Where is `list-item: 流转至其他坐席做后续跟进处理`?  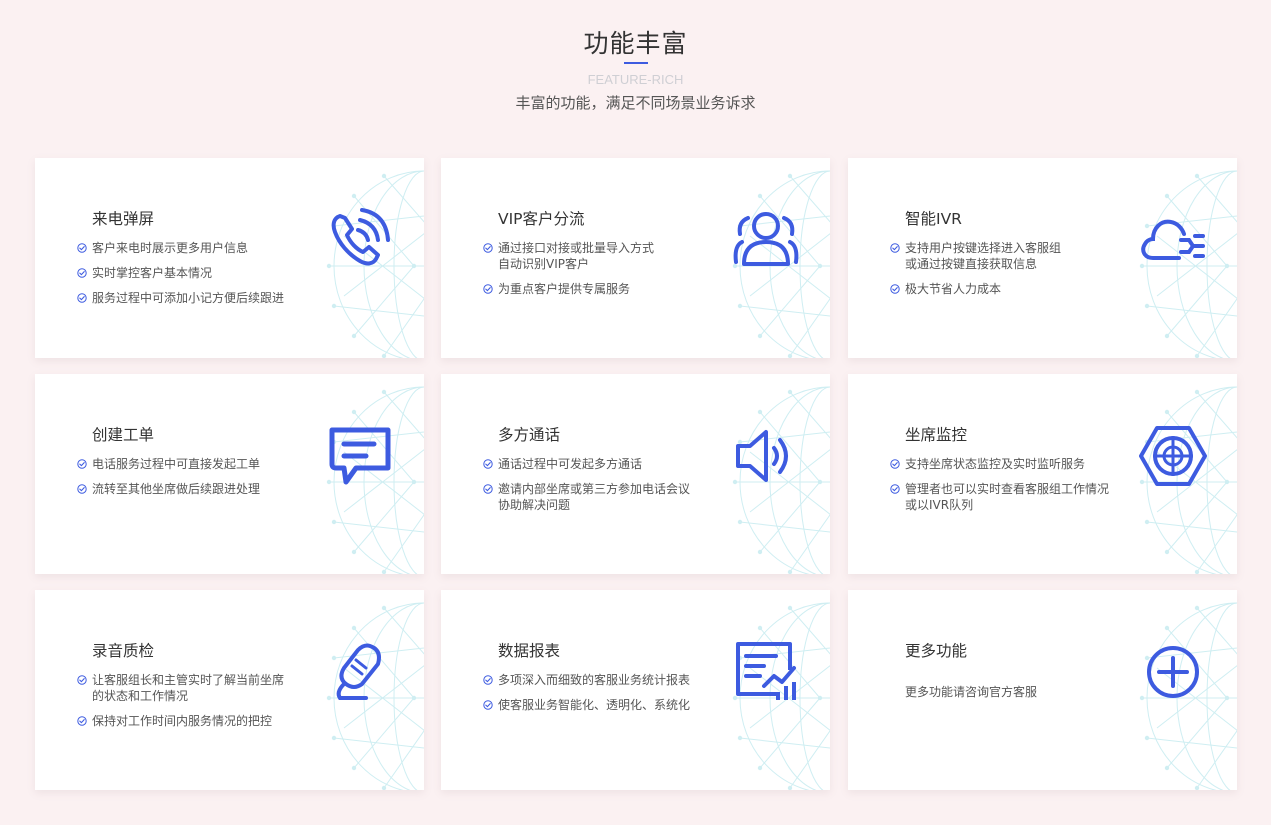
list-item: 流转至其他坐席做后续跟进处理 is located at coordinates (207, 489).